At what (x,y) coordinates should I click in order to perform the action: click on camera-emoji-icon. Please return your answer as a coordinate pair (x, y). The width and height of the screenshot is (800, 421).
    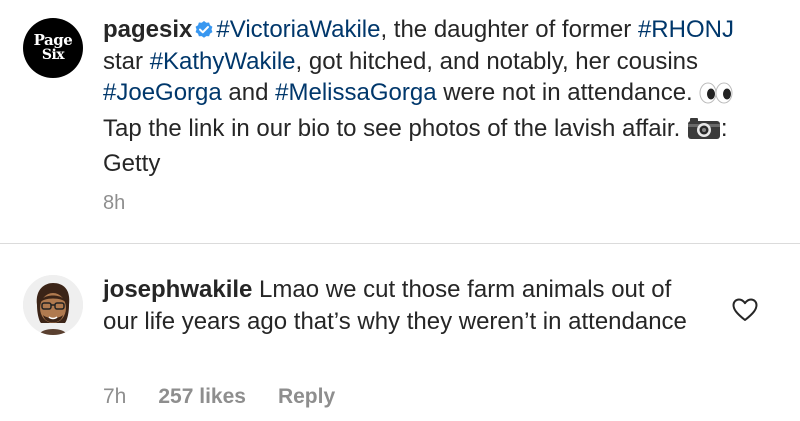
    Looking at the image, I should click on (704, 132).